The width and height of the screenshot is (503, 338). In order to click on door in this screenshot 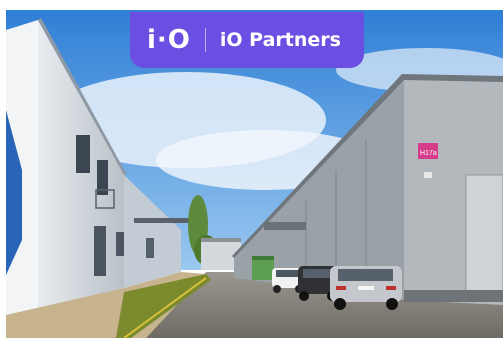, I will do `click(100, 251)`.